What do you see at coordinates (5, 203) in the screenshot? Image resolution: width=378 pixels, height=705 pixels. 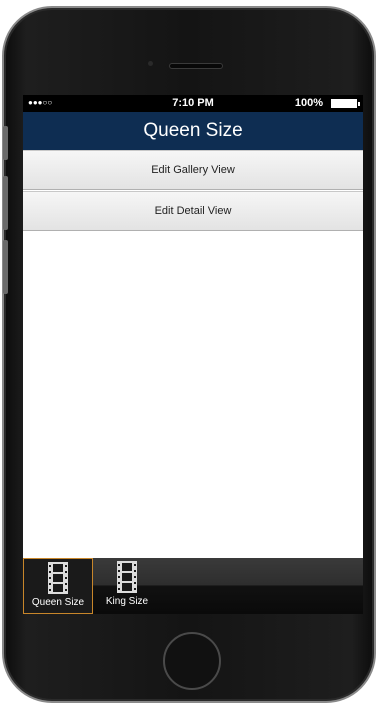 I see `volume-up-button` at bounding box center [5, 203].